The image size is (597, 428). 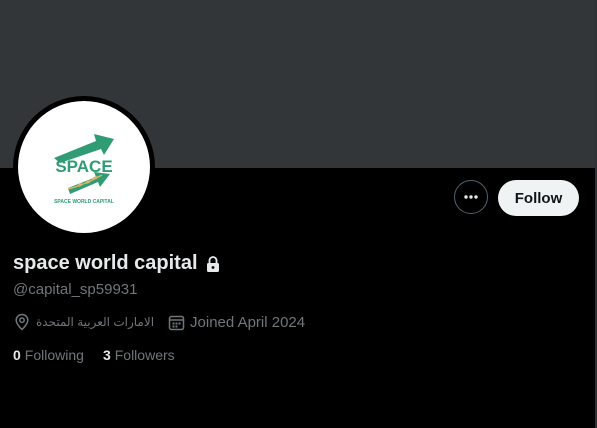 I want to click on logo-wordmark: SPACE, so click(x=83, y=166).